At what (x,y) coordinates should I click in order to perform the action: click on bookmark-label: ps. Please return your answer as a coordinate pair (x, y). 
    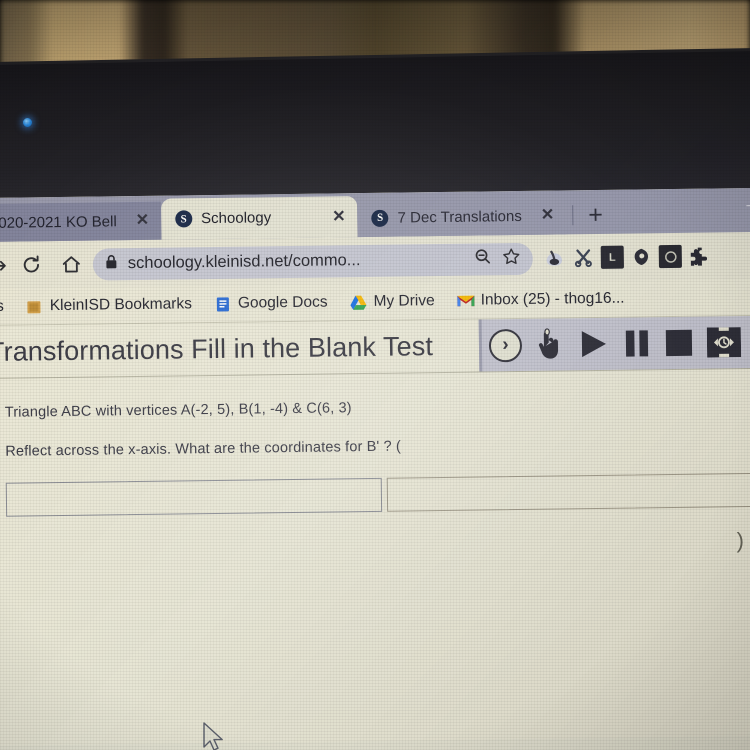
    Looking at the image, I should click on (2, 306).